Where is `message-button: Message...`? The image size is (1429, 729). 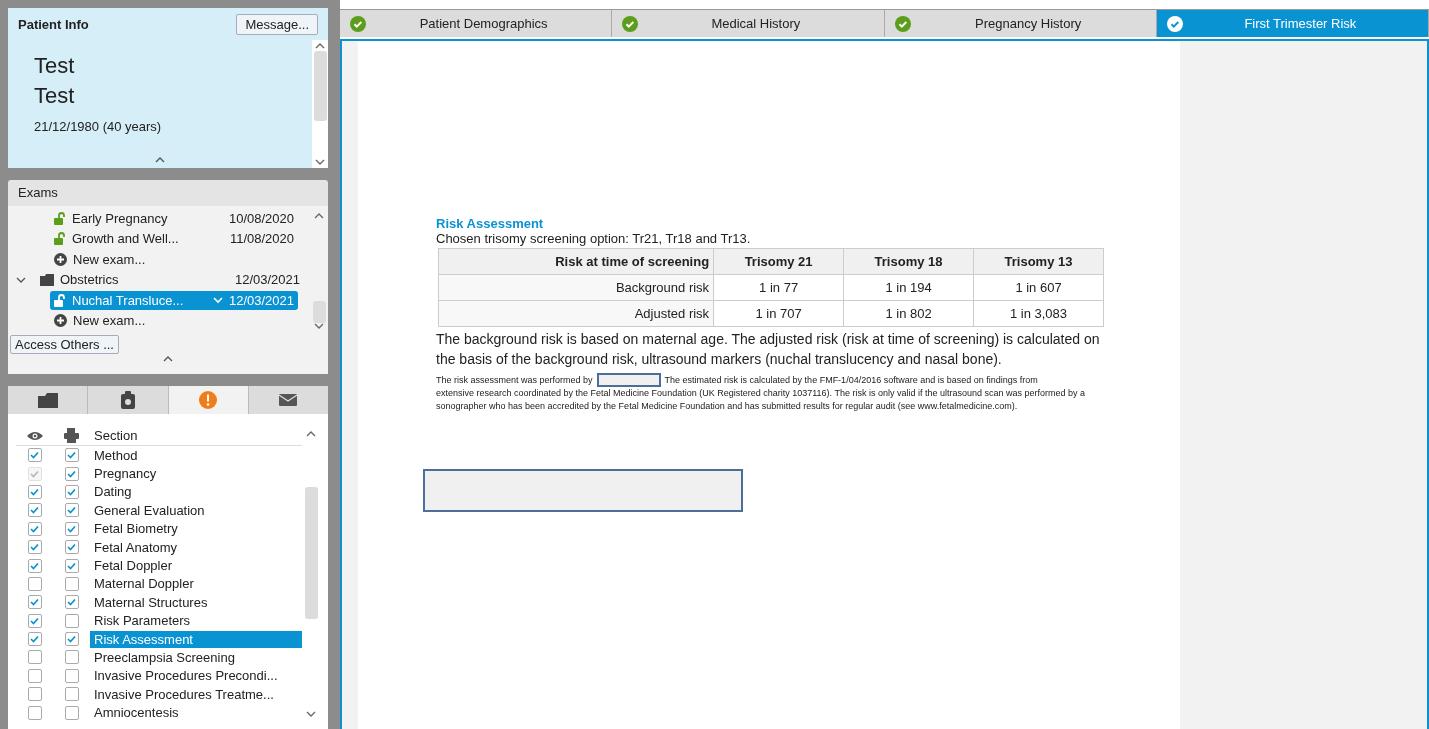 message-button: Message... is located at coordinates (277, 24).